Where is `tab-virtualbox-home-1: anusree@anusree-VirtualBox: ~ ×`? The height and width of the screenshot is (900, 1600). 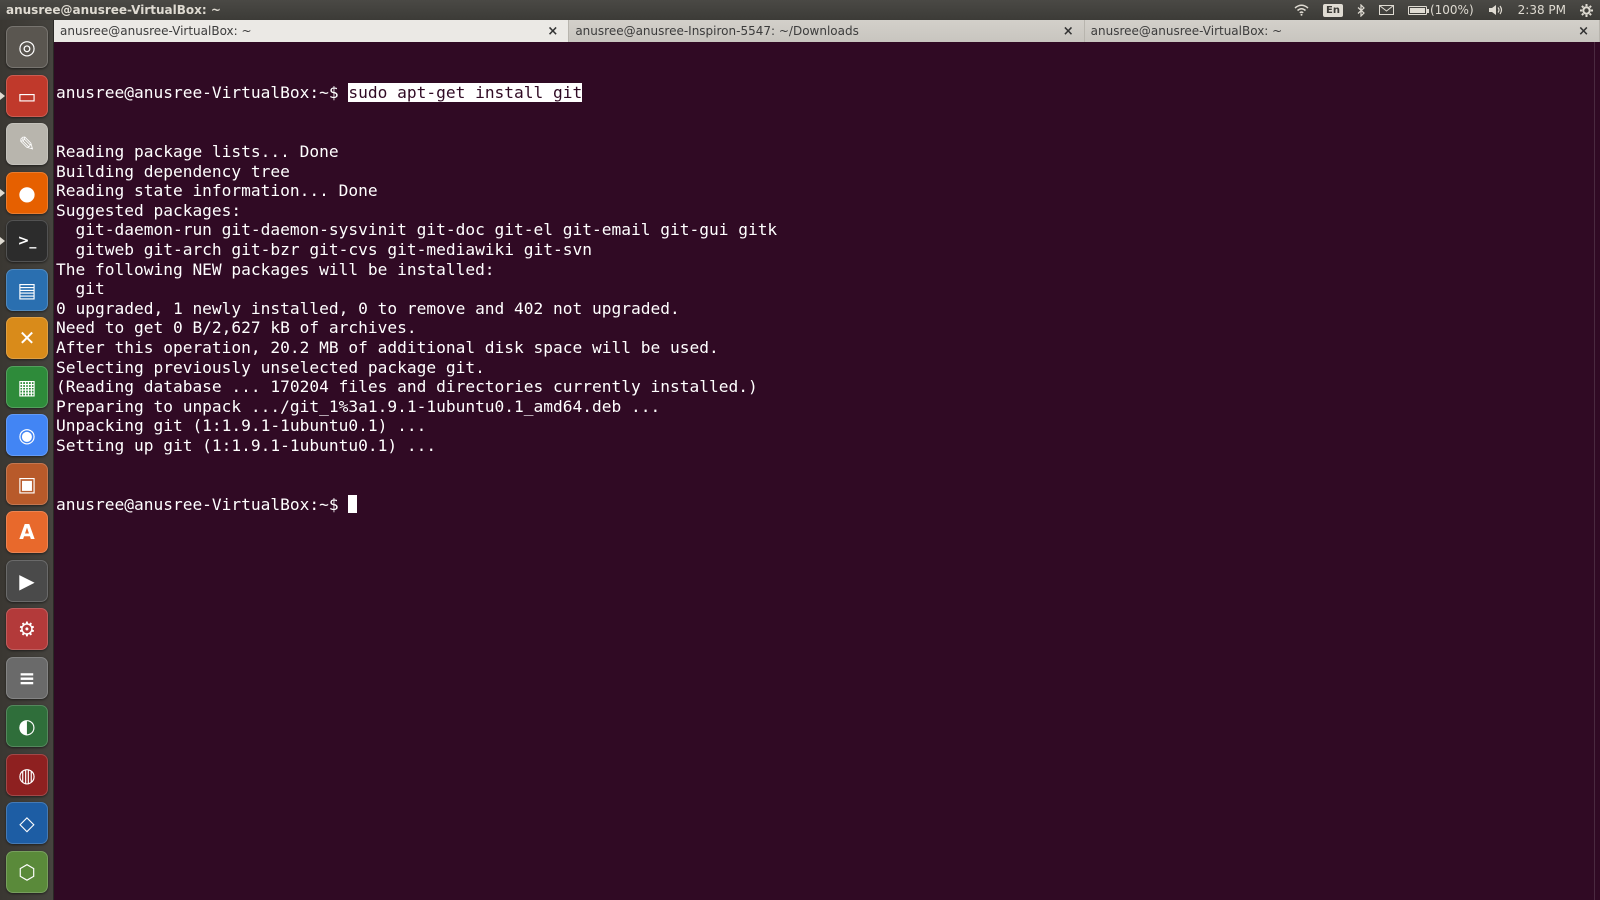 tab-virtualbox-home-1: anusree@anusree-VirtualBox: ~ × is located at coordinates (312, 31).